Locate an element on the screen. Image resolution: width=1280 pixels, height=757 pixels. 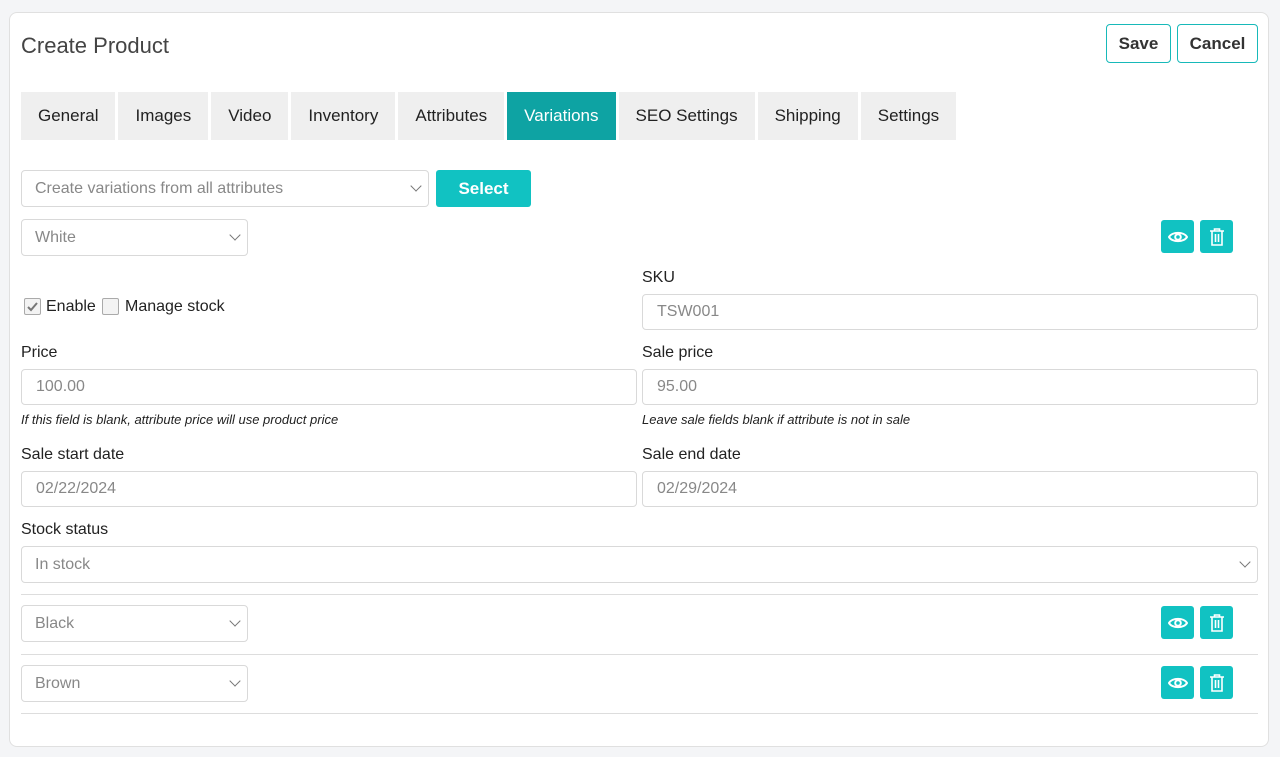
stock-status-label: Stock status is located at coordinates (65, 529).